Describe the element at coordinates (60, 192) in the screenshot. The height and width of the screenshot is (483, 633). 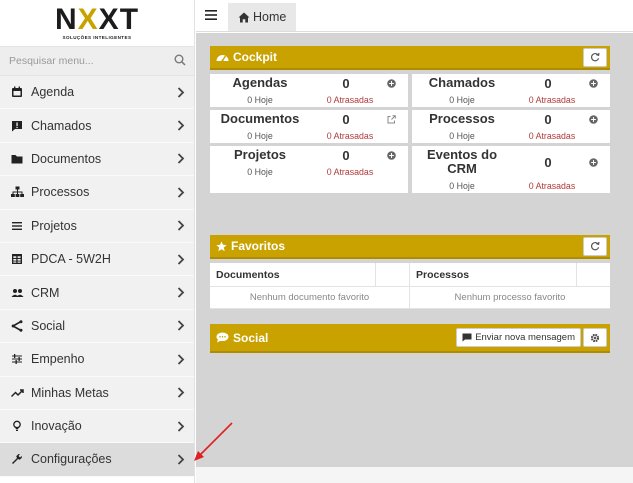
I see `sidebar-item-label: Processos` at that location.